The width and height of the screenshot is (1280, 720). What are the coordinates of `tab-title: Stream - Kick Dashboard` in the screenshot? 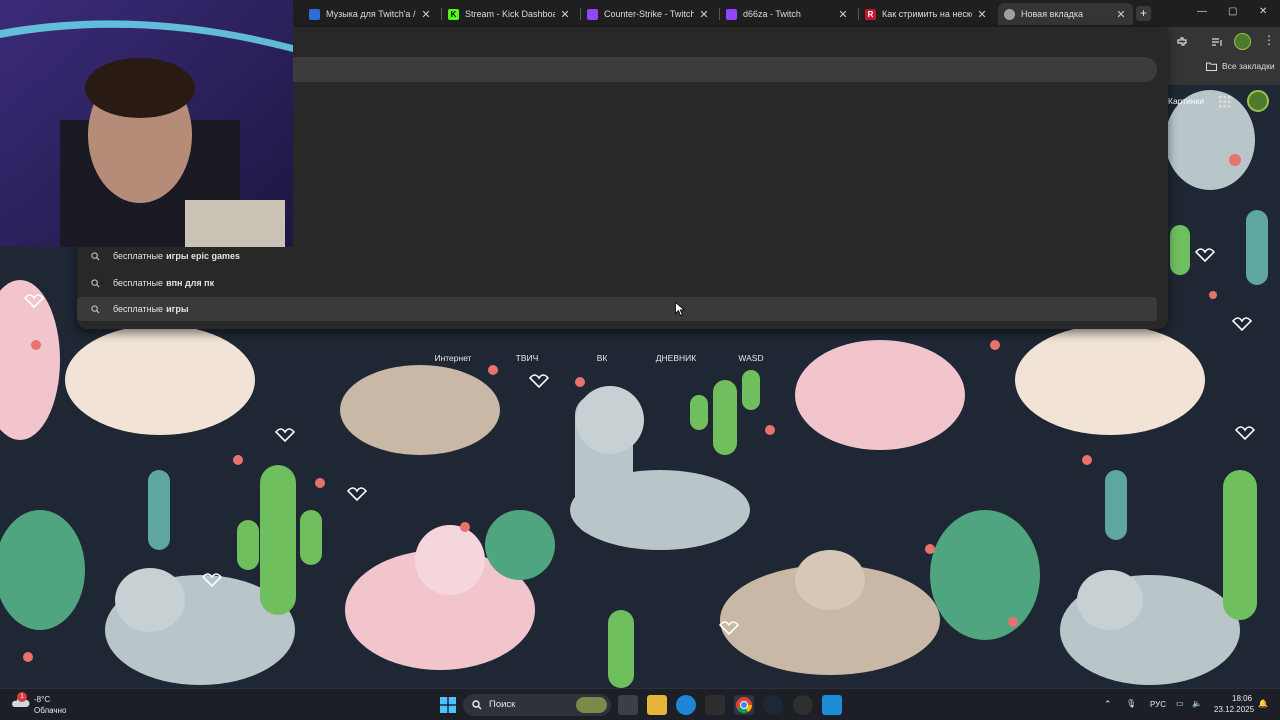 It's located at (510, 14).